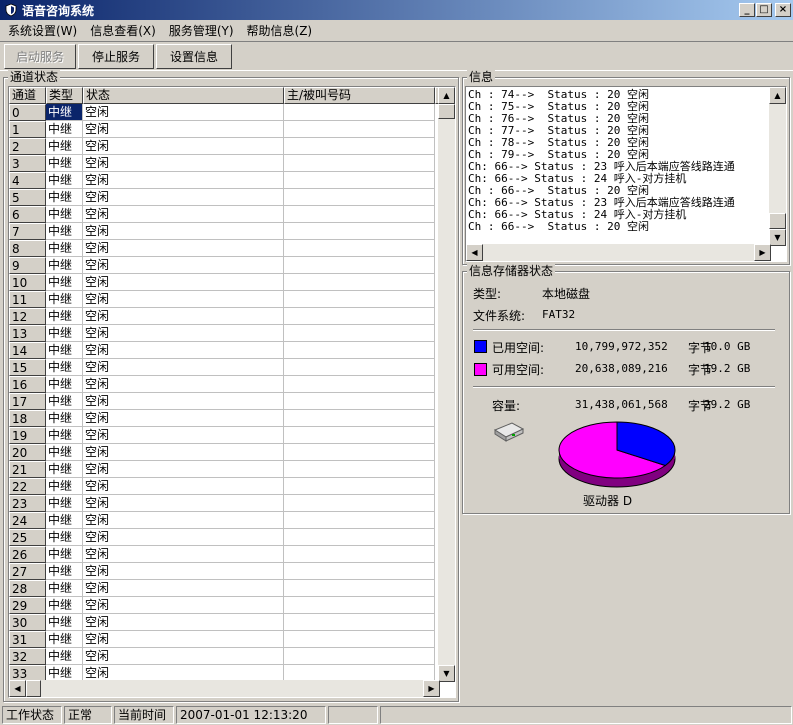 The image size is (793, 725). I want to click on table-row: 10 中继 空闲, so click(224, 282).